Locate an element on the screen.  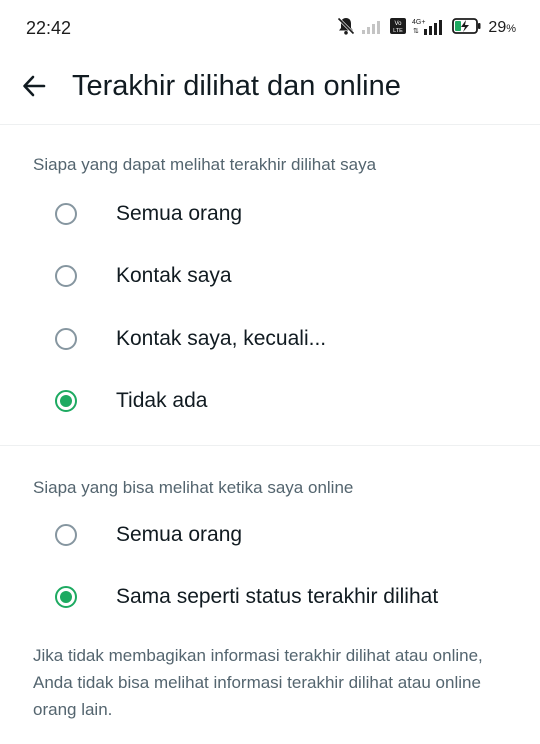
top-app-bar: Terakhir dilihat dan online is located at coordinates (270, 91).